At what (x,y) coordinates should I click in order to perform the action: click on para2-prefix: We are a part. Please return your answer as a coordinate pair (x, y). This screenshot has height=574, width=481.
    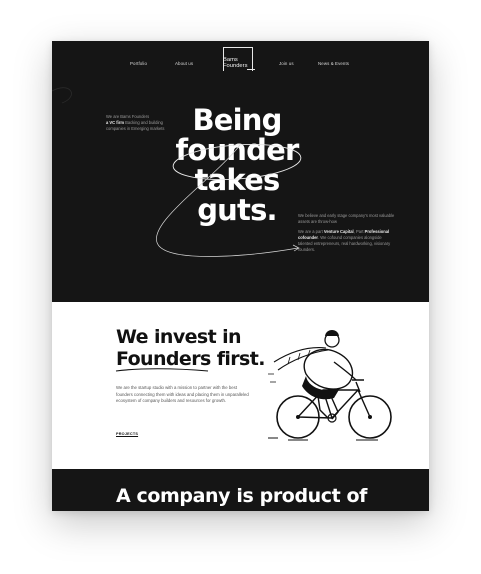
    Looking at the image, I should click on (311, 231).